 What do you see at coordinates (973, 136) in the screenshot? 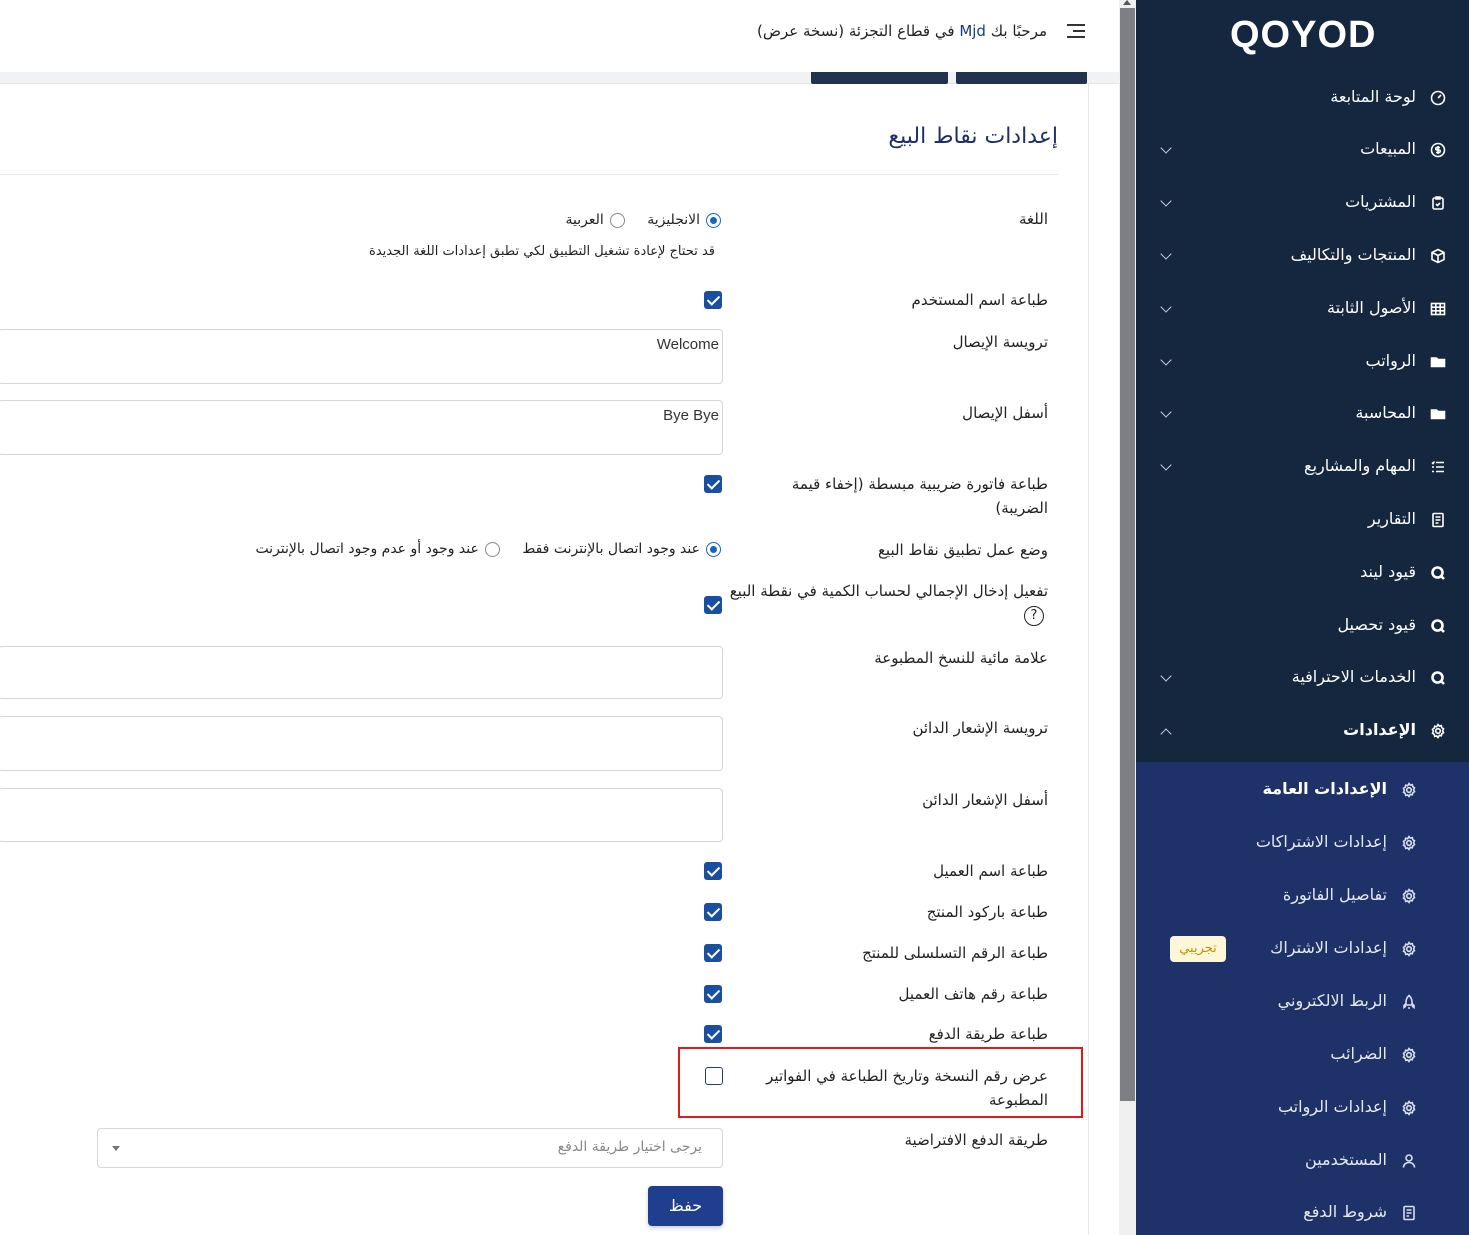
I see `page-title: إعدادات نقاط البيع` at bounding box center [973, 136].